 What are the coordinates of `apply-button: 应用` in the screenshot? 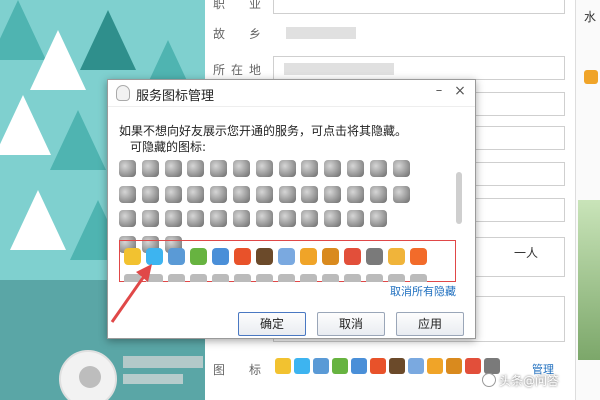 It's located at (430, 324).